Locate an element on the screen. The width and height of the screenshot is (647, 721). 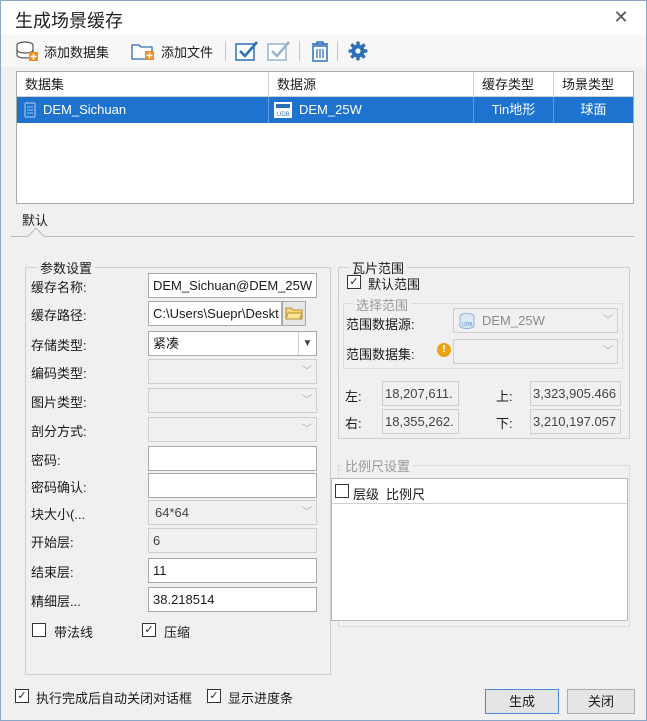
password-confirm-field is located at coordinates (232, 485).